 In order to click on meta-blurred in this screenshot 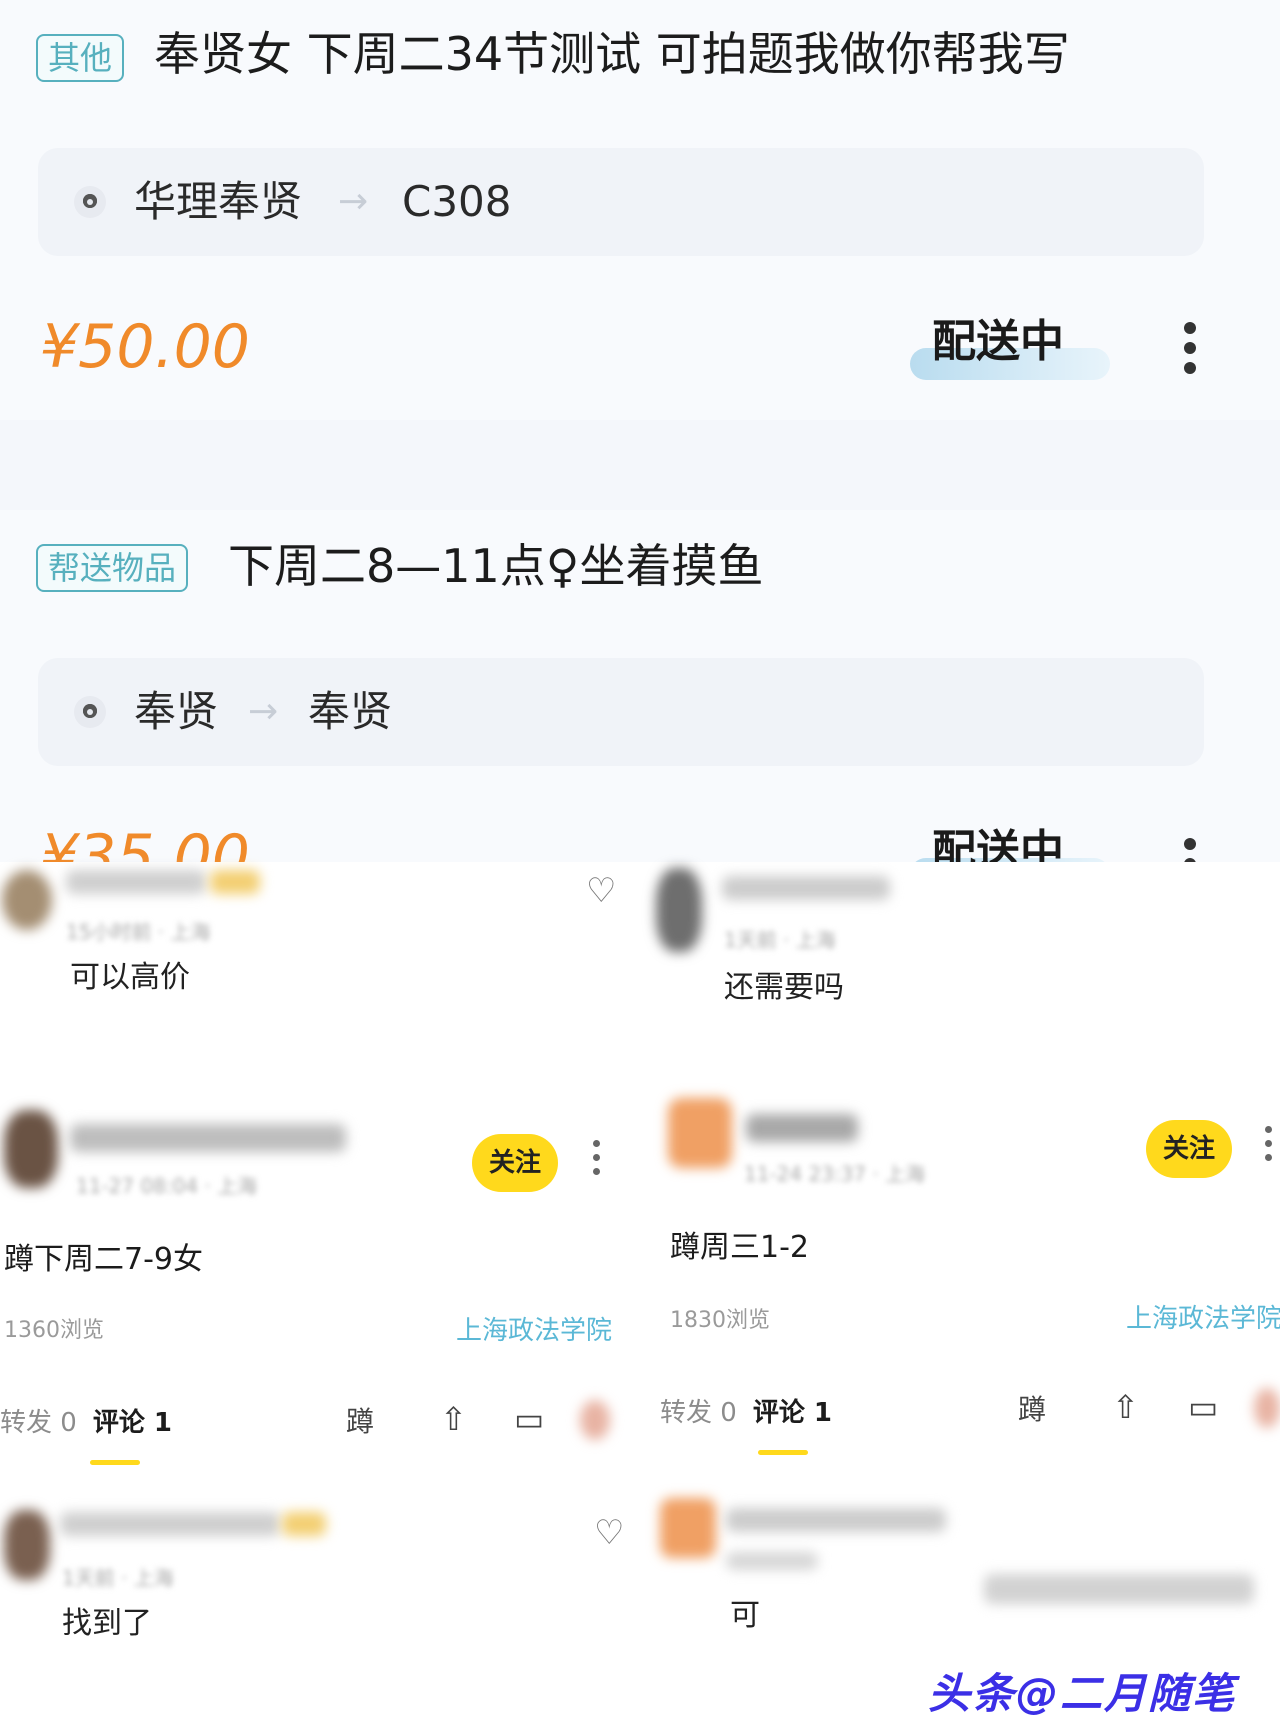, I will do `click(772, 1561)`.